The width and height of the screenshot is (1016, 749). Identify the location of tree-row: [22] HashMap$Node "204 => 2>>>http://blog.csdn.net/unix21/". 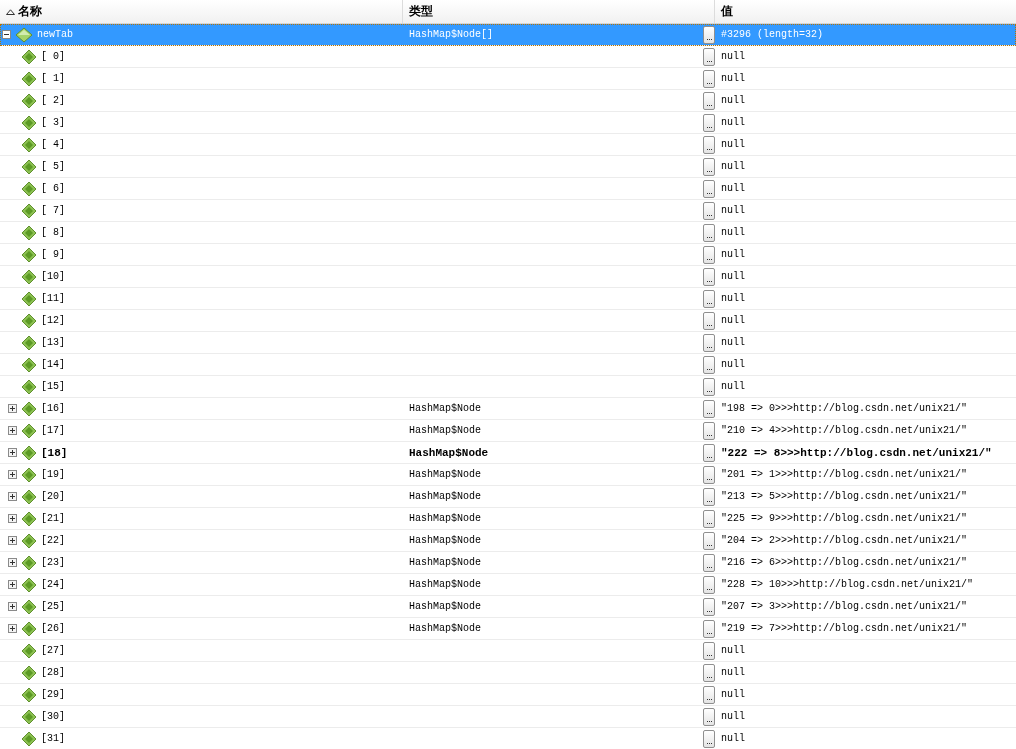
(508, 541).